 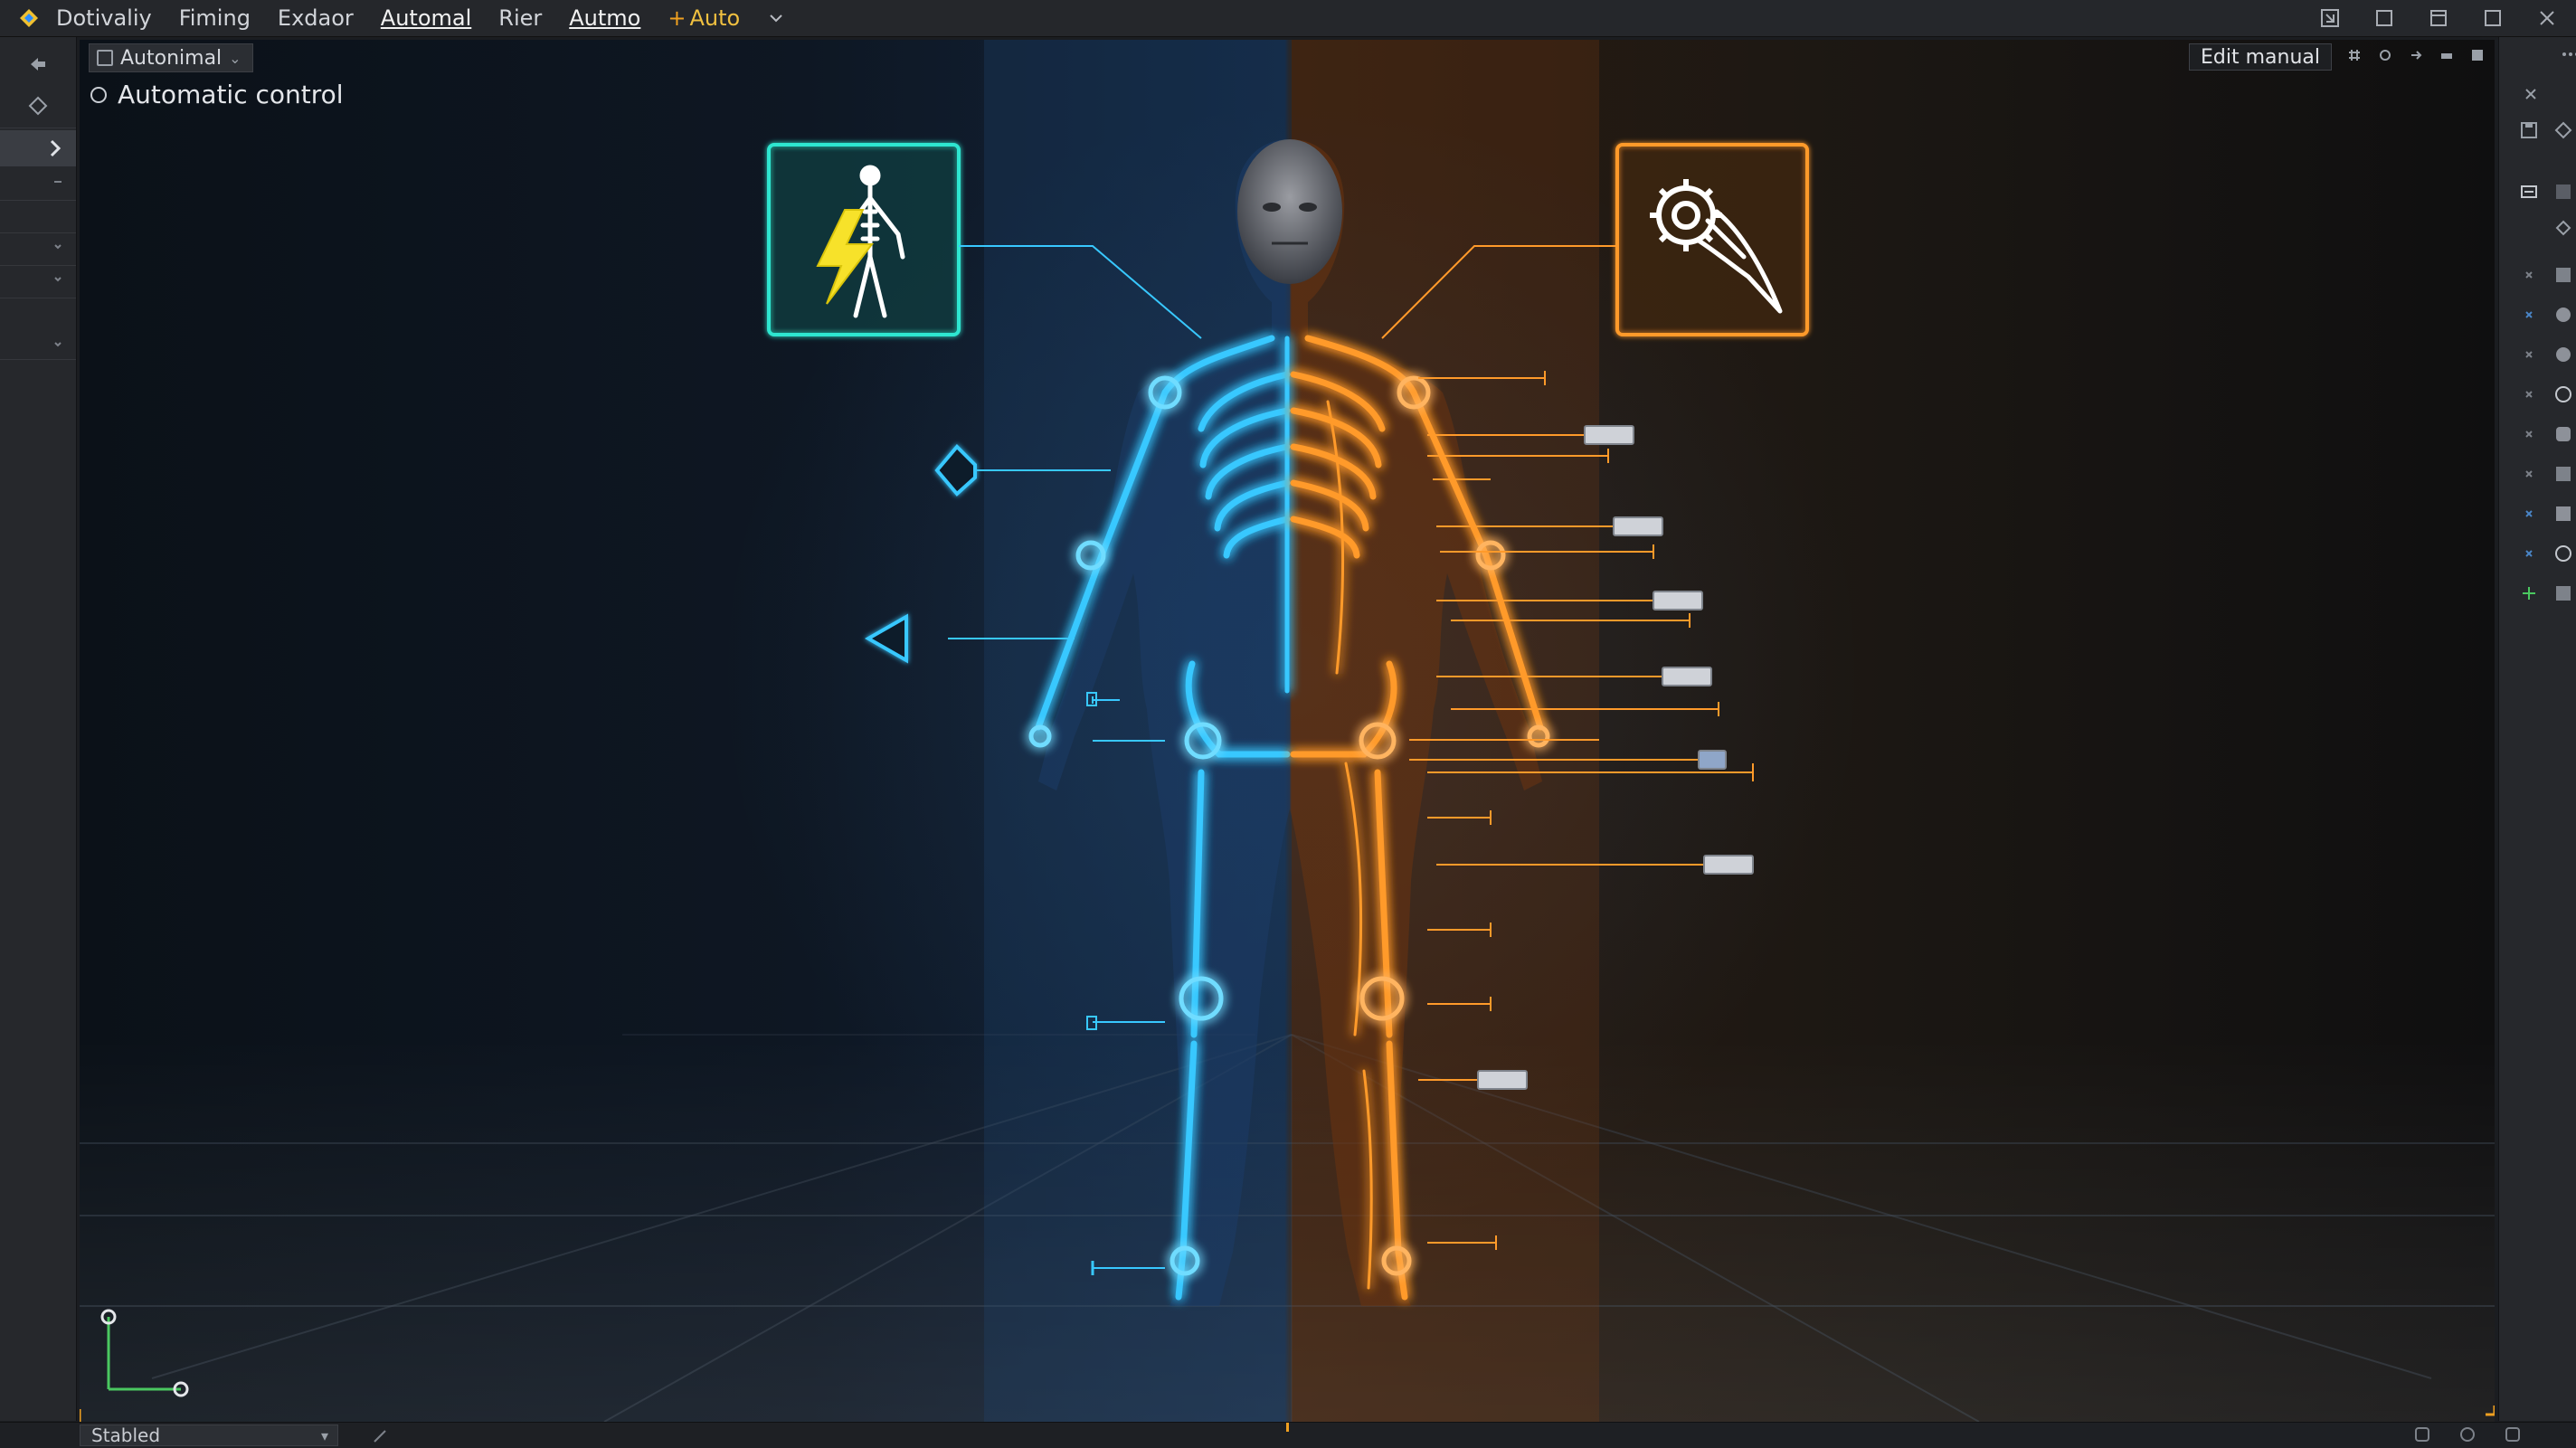 What do you see at coordinates (605, 18) in the screenshot?
I see `menu-item-6: Autmo` at bounding box center [605, 18].